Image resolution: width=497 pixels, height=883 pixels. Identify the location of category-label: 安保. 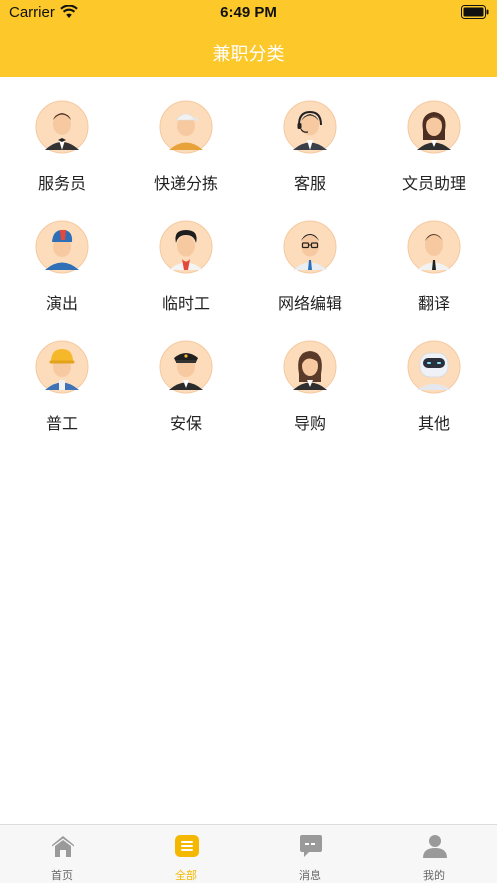
(185, 424).